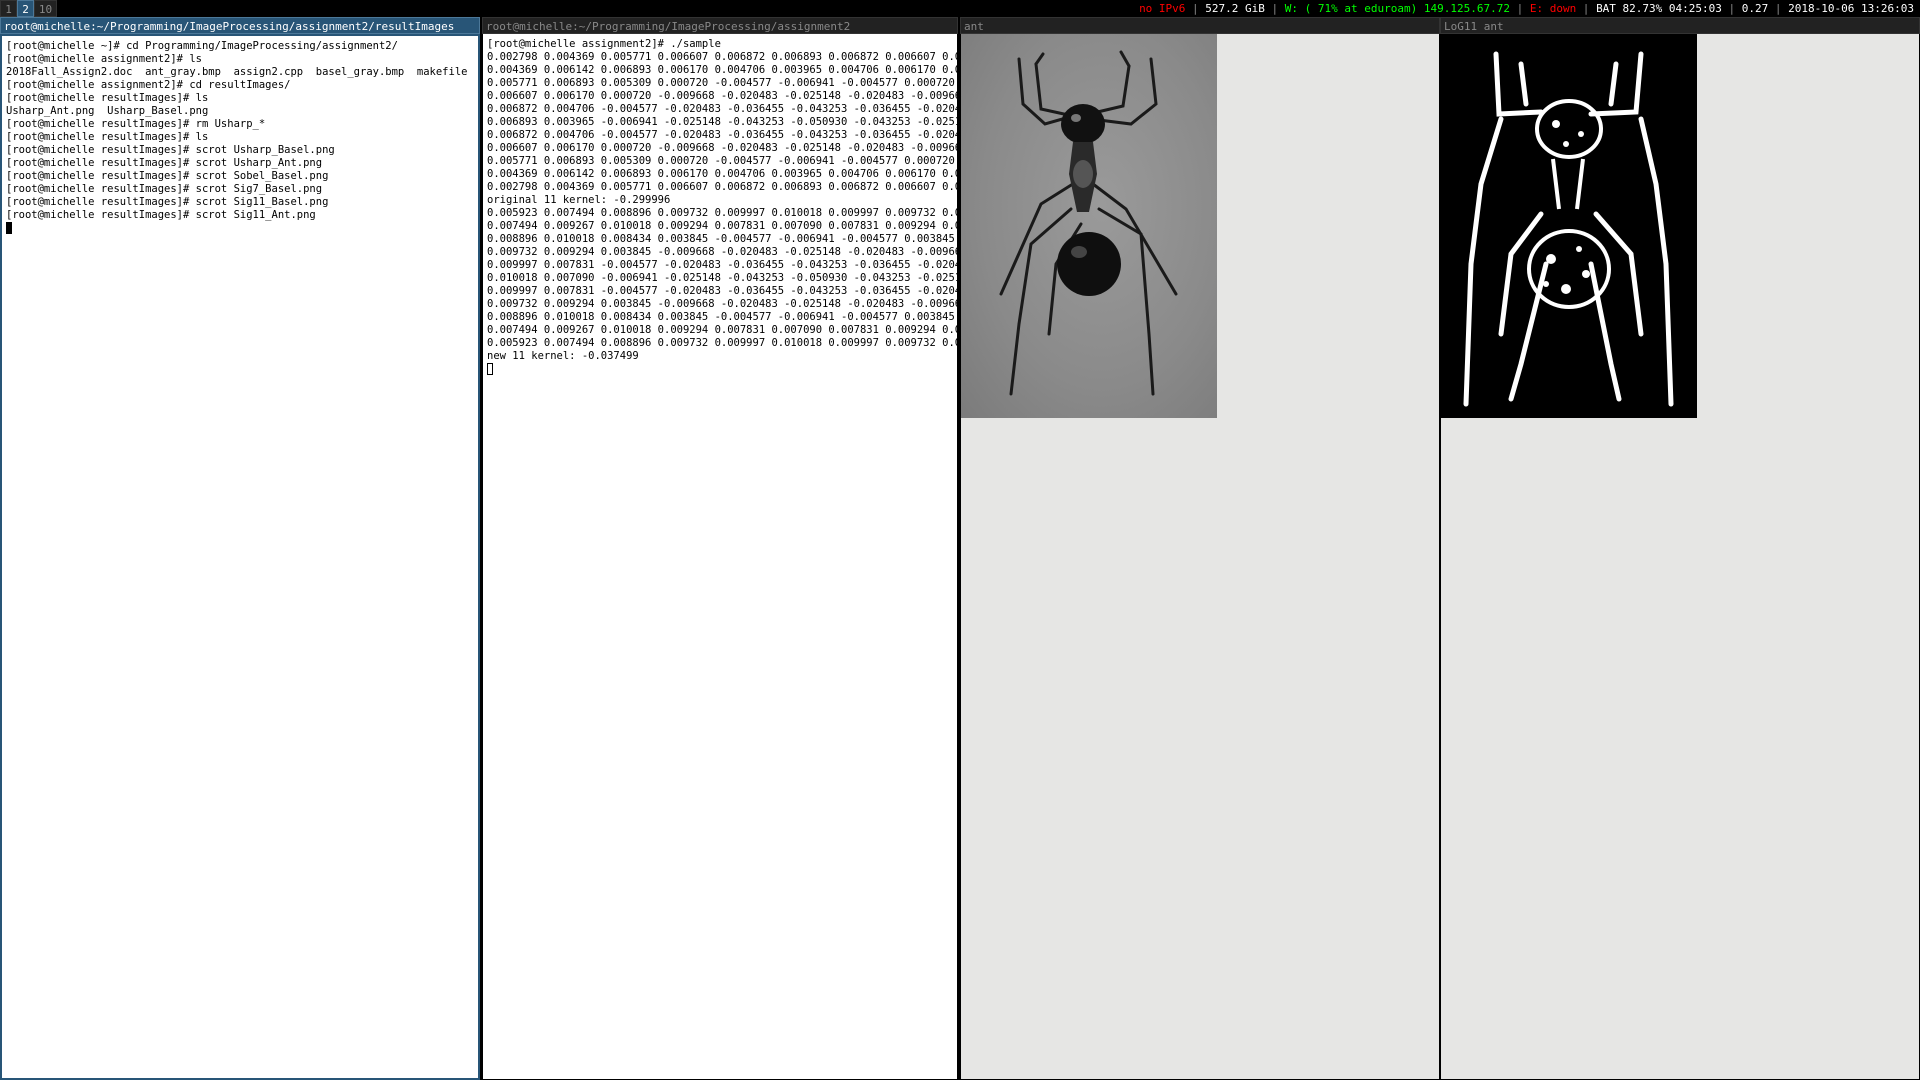 The height and width of the screenshot is (1080, 1920). I want to click on log11-ant-image, so click(1569, 226).